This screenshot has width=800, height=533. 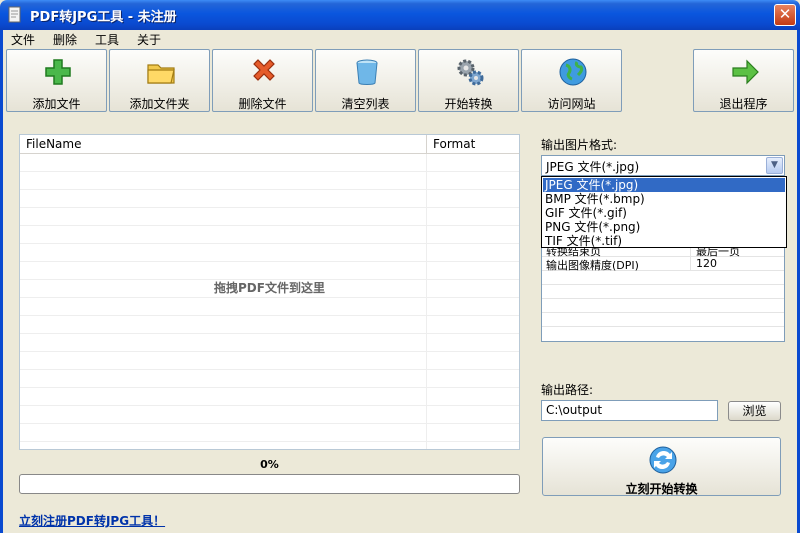 I want to click on setting-divider, so click(x=690, y=264).